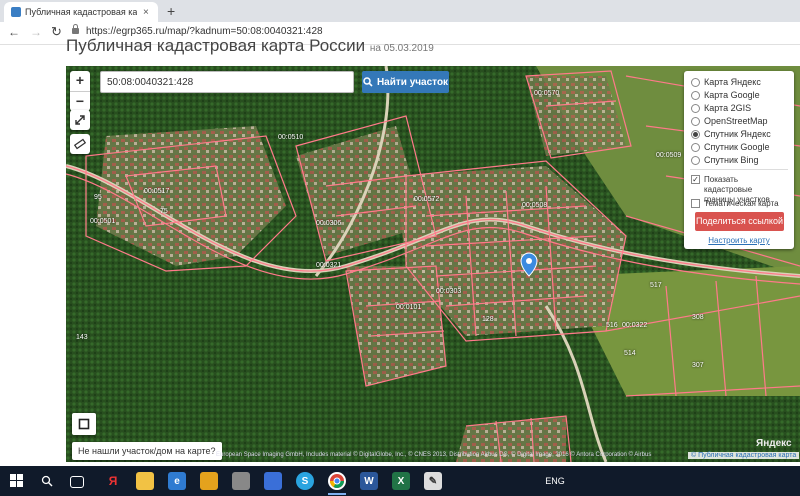 This screenshot has width=800, height=496. I want to click on measure-button, so click(80, 144).